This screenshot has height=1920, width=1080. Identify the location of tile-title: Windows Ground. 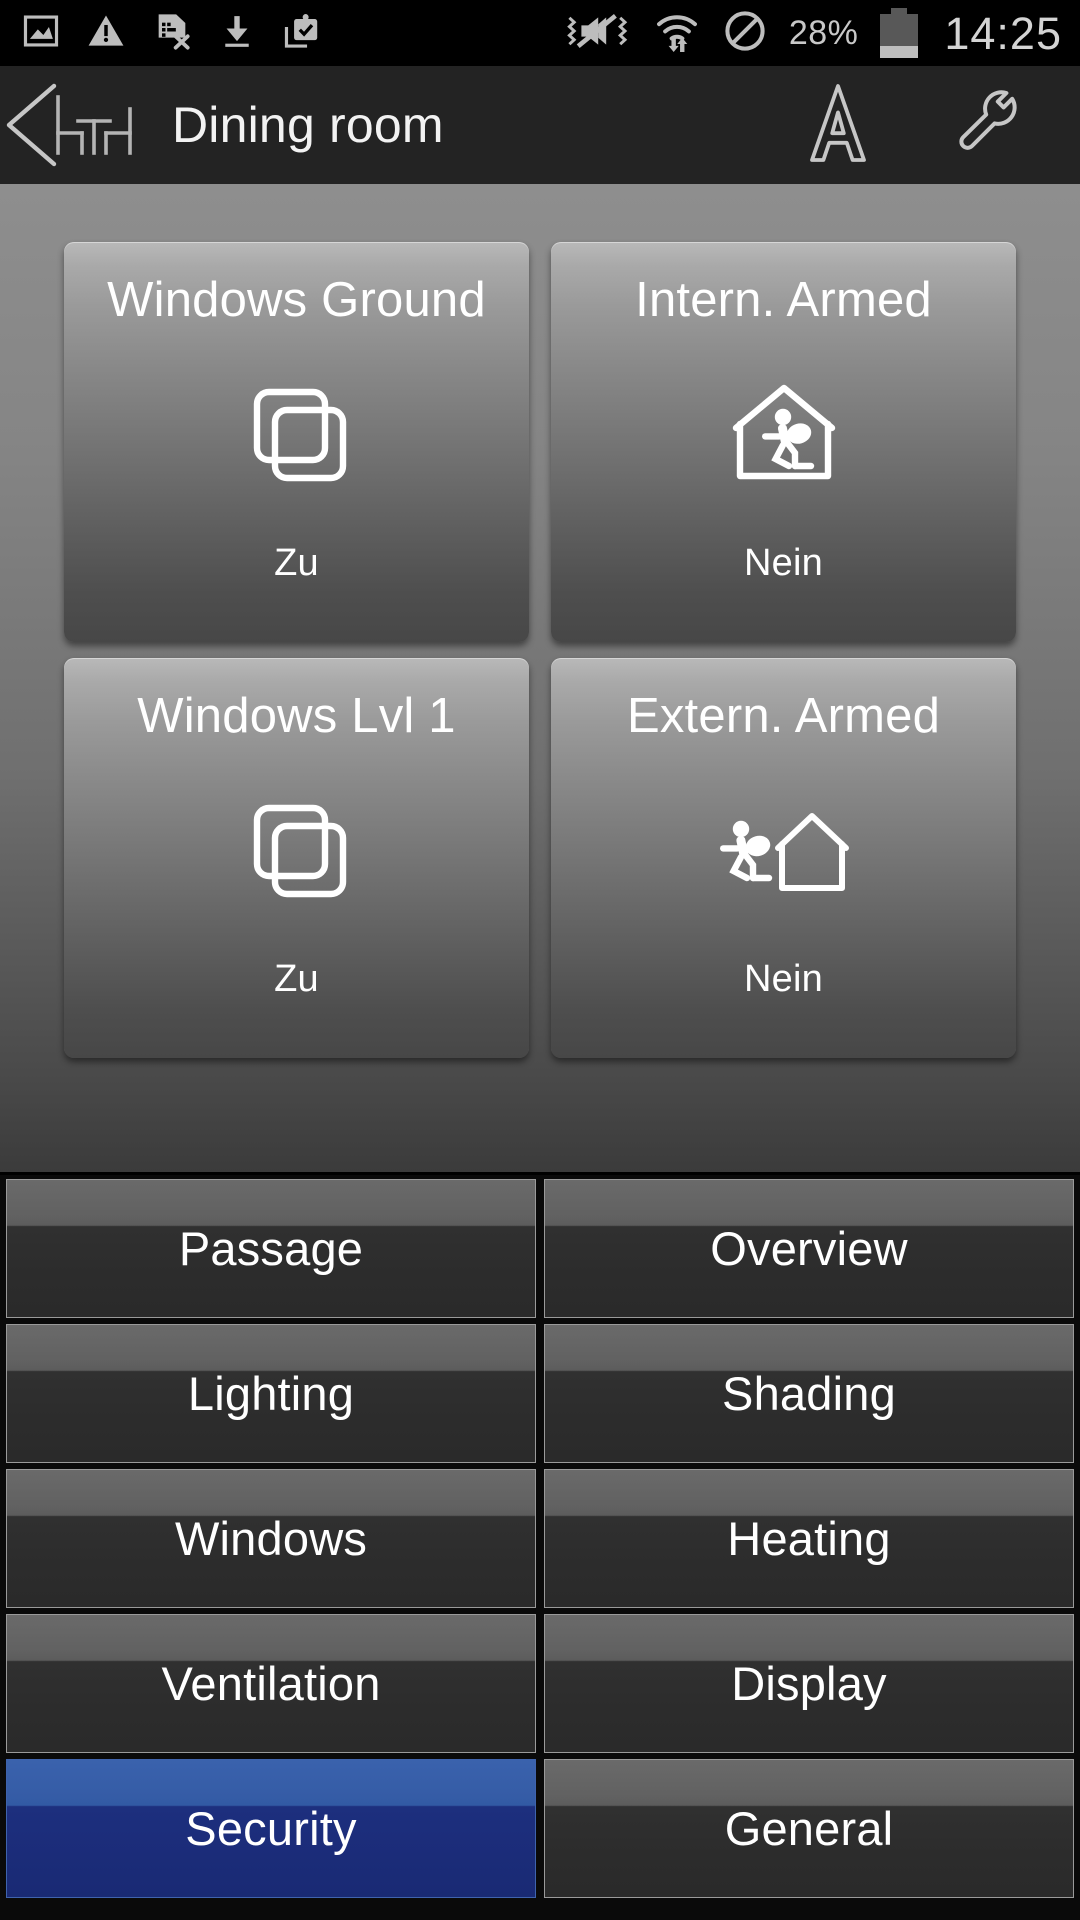
(296, 300).